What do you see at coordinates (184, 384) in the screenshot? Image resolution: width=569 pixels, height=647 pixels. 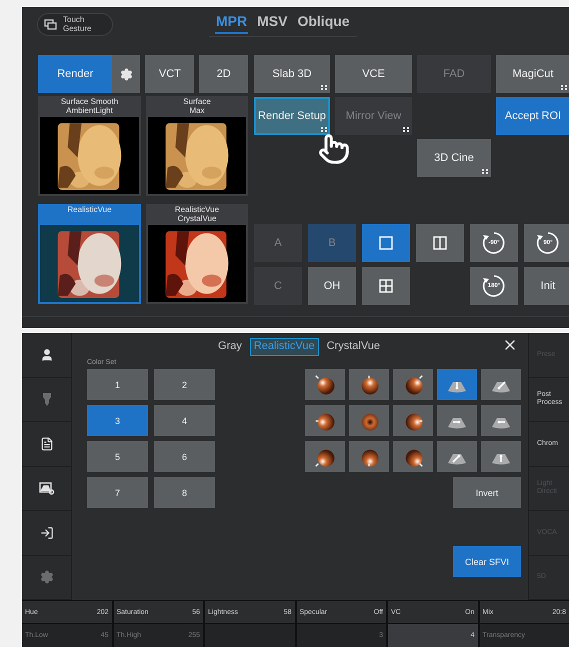 I see `color-set-button: 2` at bounding box center [184, 384].